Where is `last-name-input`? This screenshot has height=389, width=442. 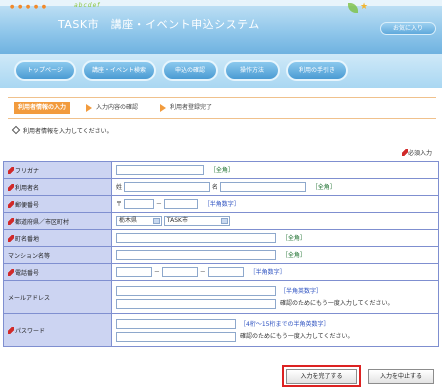 last-name-input is located at coordinates (166, 187).